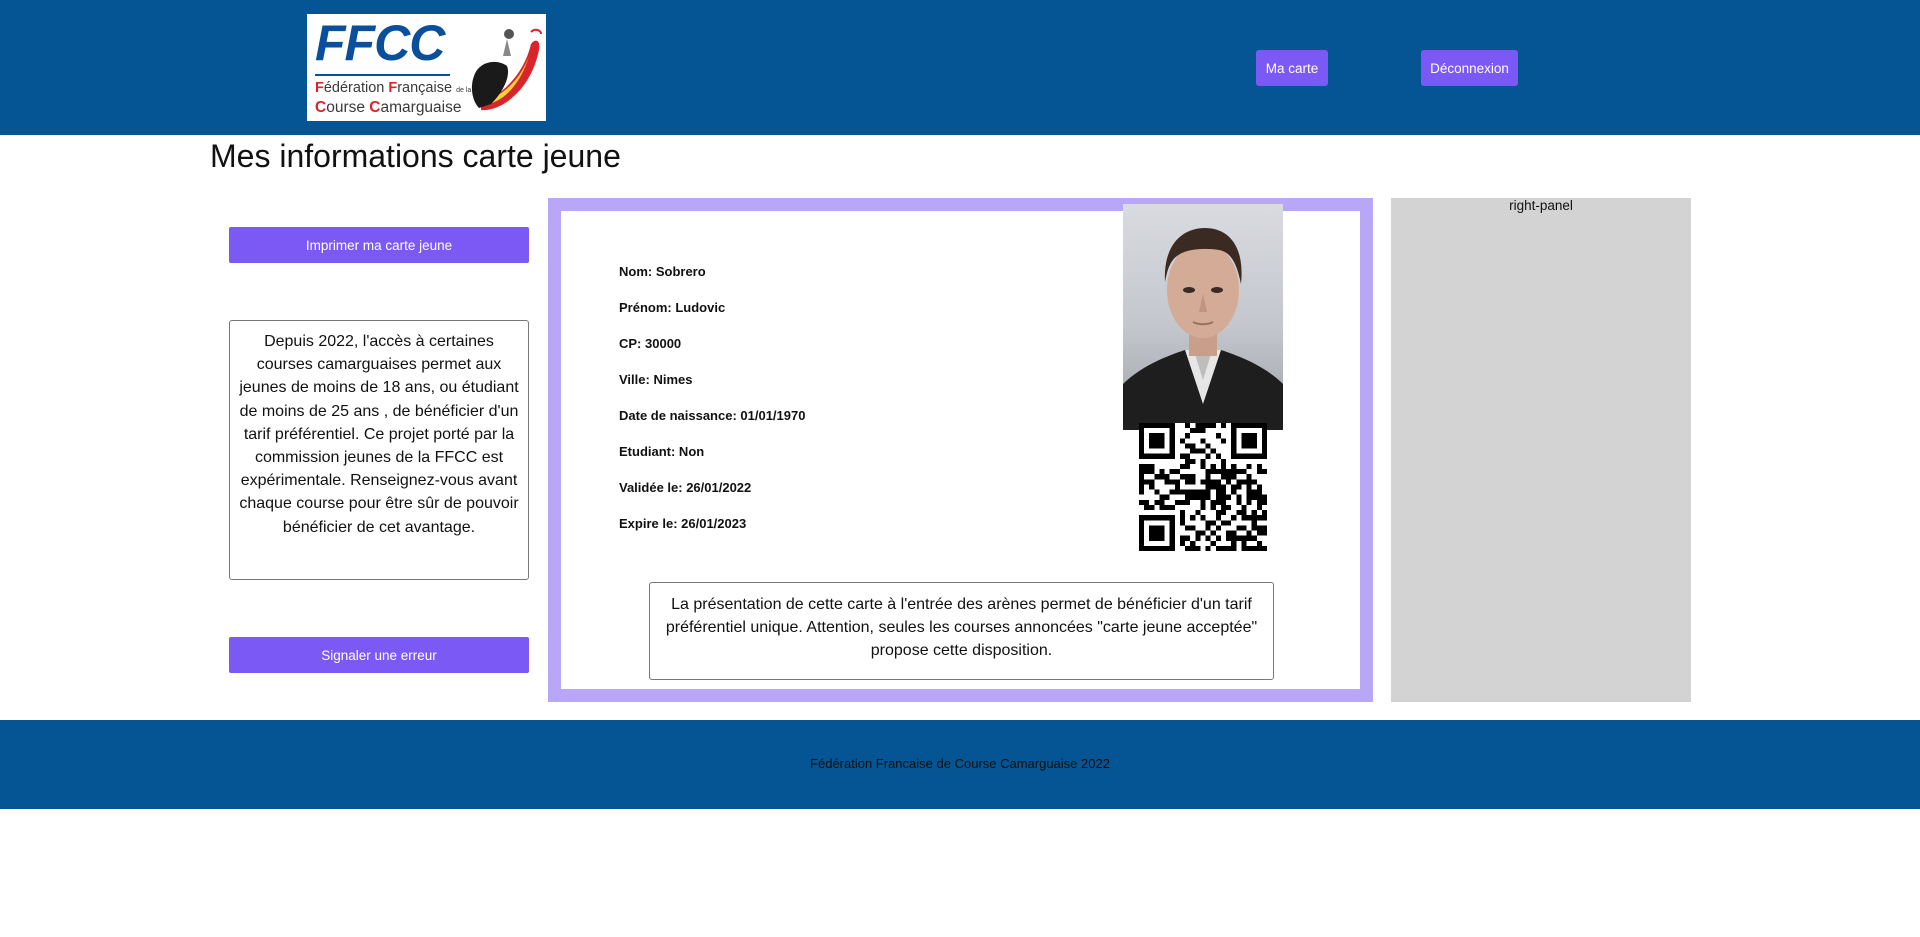 The height and width of the screenshot is (937, 1920). What do you see at coordinates (415, 156) in the screenshot?
I see `page-title: Mes informations carte jeune` at bounding box center [415, 156].